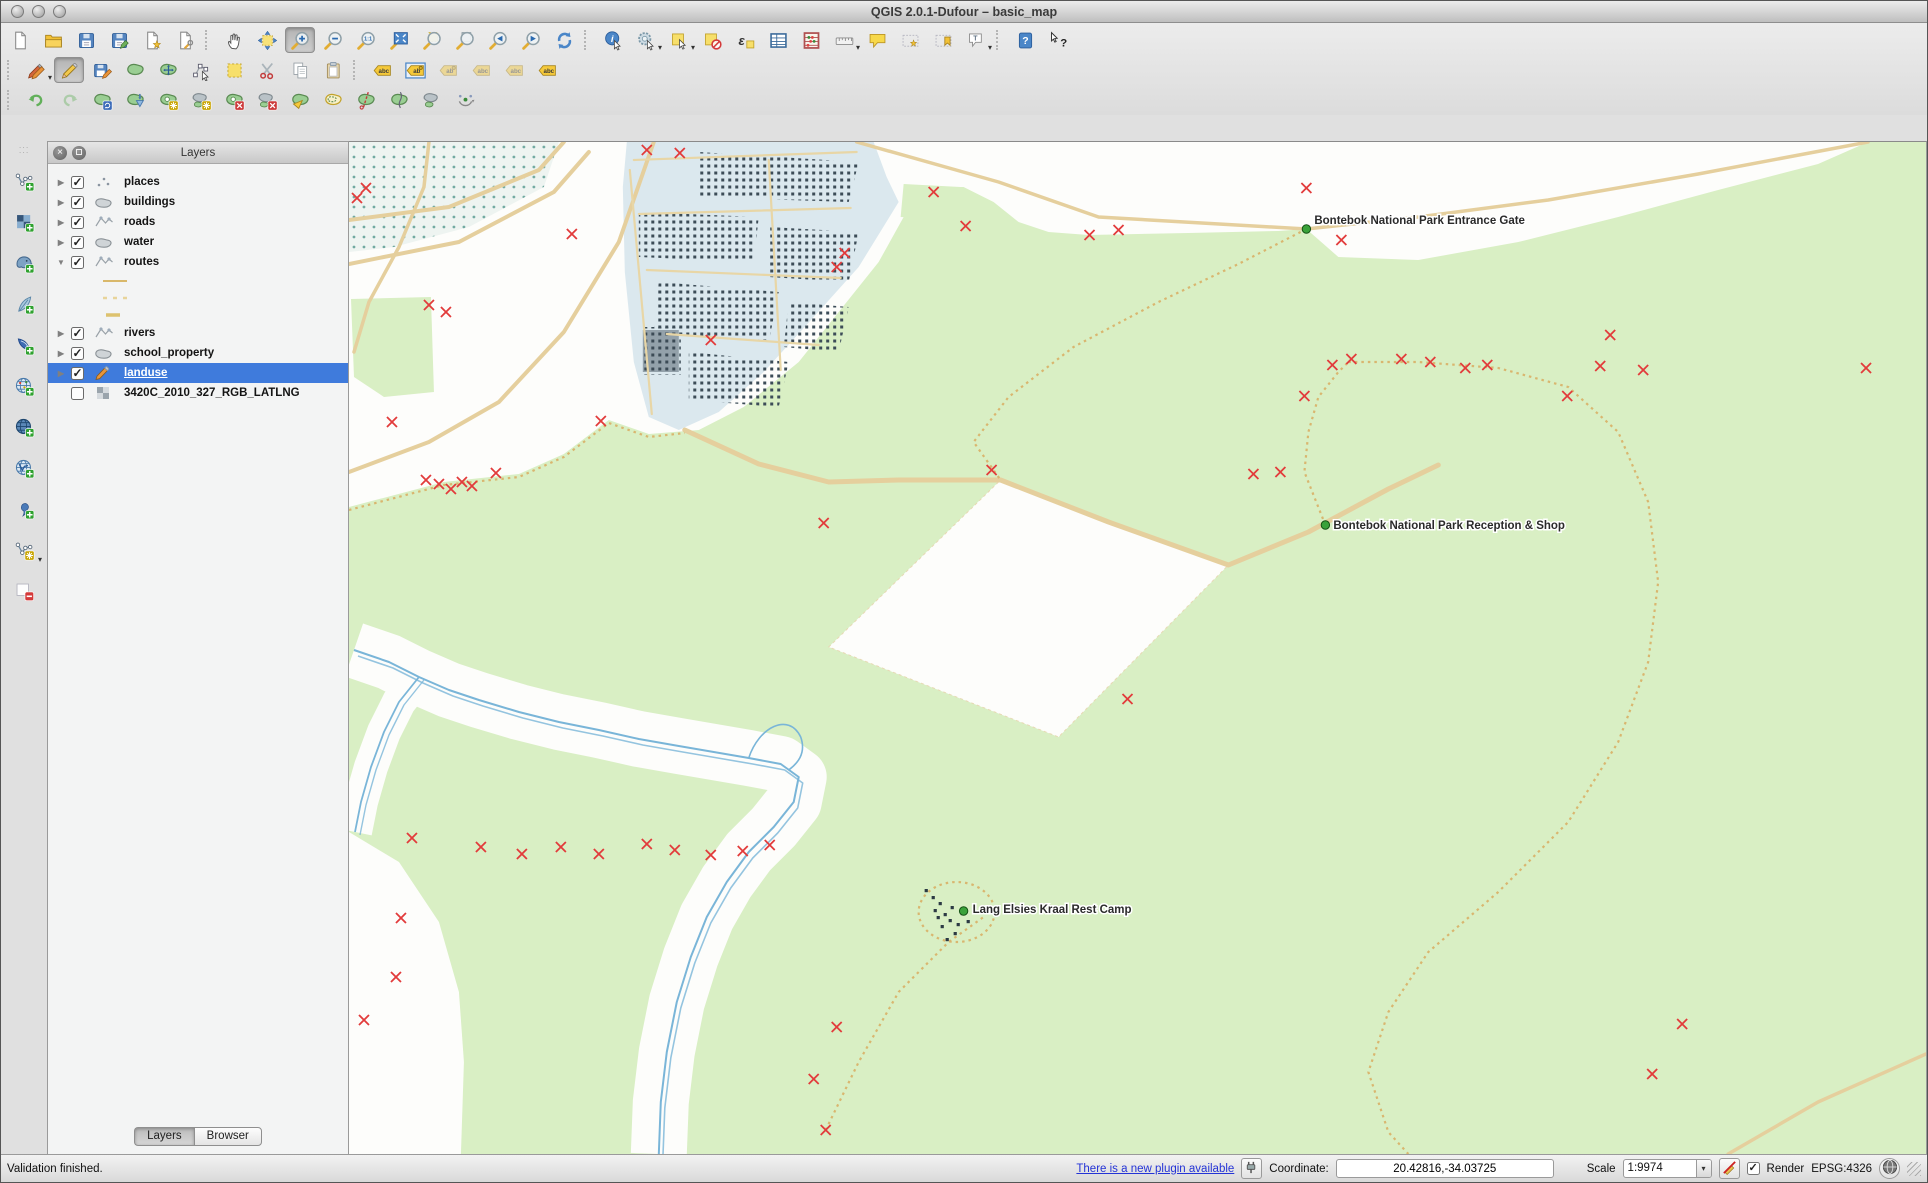 The width and height of the screenshot is (1928, 1183). Describe the element at coordinates (198, 262) in the screenshot. I see `layer-item-routes: ▼ ✓ routes` at that location.